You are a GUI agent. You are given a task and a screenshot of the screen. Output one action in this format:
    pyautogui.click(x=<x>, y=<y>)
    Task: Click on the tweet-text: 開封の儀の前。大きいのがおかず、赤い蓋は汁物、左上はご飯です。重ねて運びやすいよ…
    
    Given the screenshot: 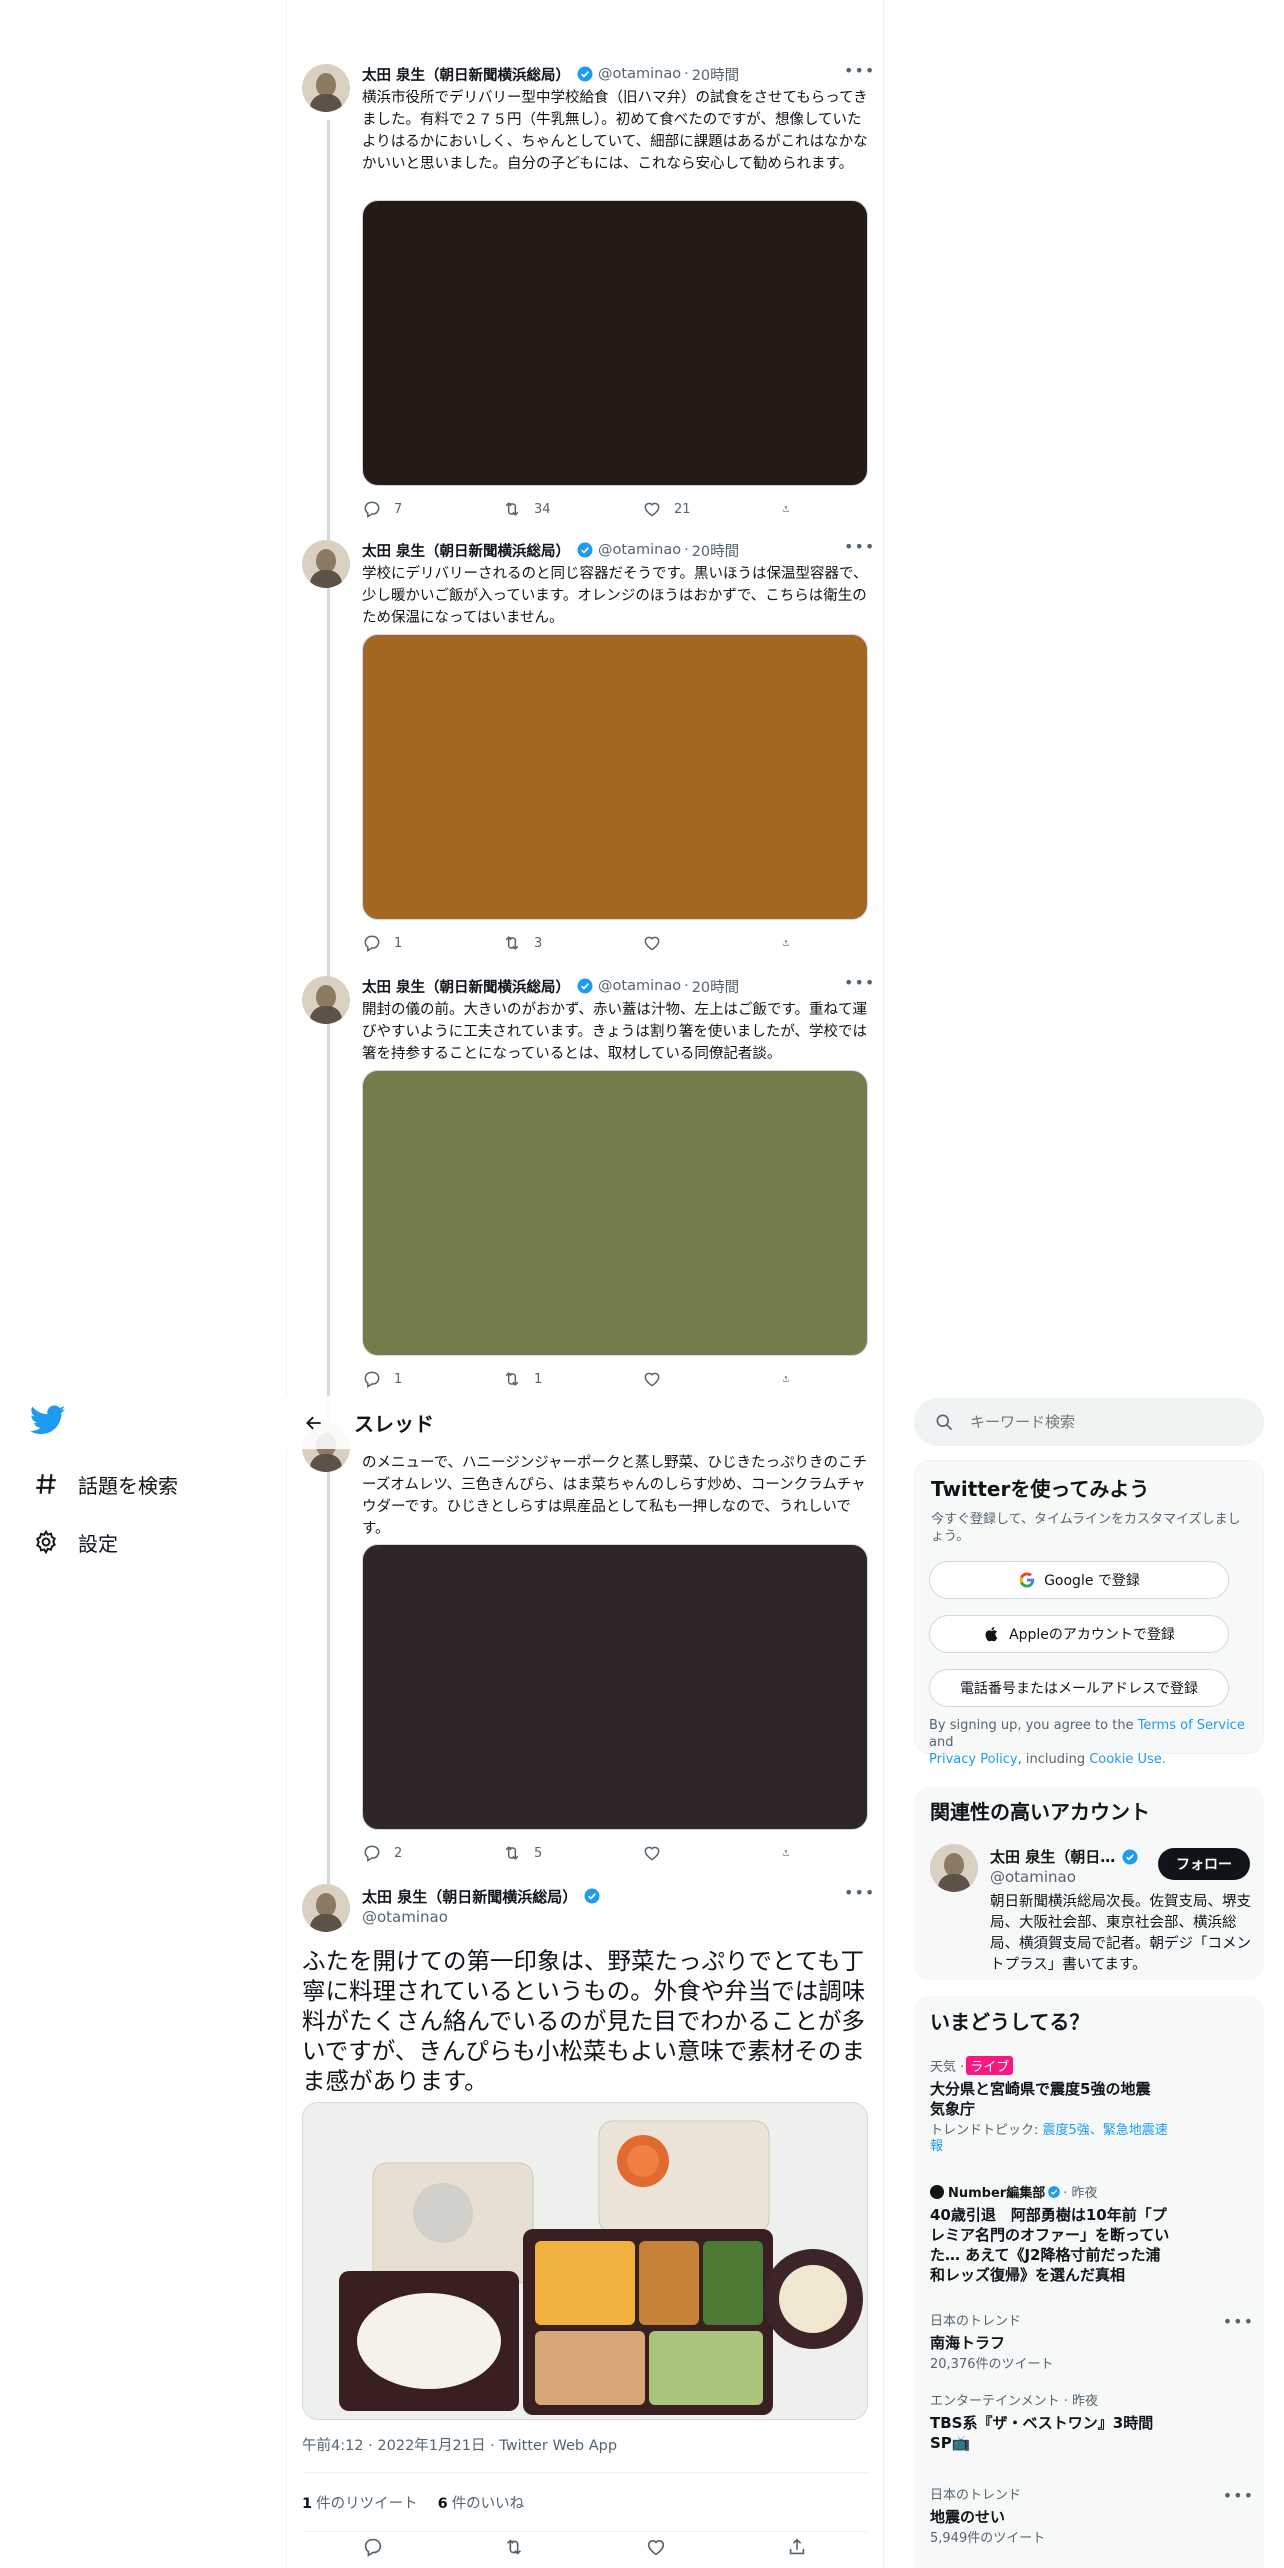 What is the action you would take?
    pyautogui.click(x=615, y=1032)
    